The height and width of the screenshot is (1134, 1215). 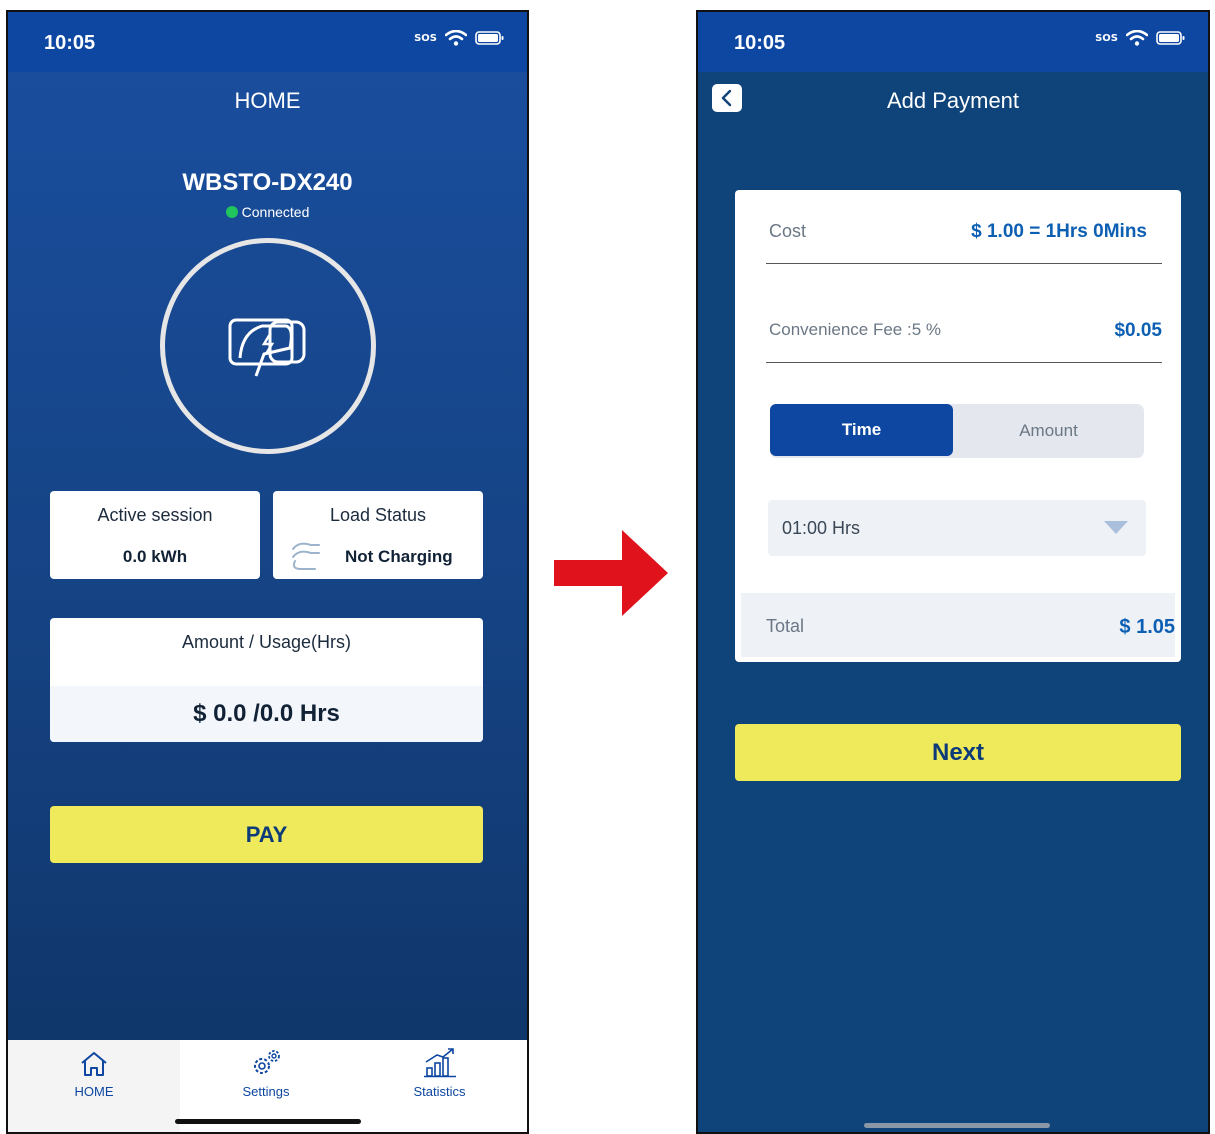 I want to click on nav-item-statistics: Statistics, so click(x=439, y=1086).